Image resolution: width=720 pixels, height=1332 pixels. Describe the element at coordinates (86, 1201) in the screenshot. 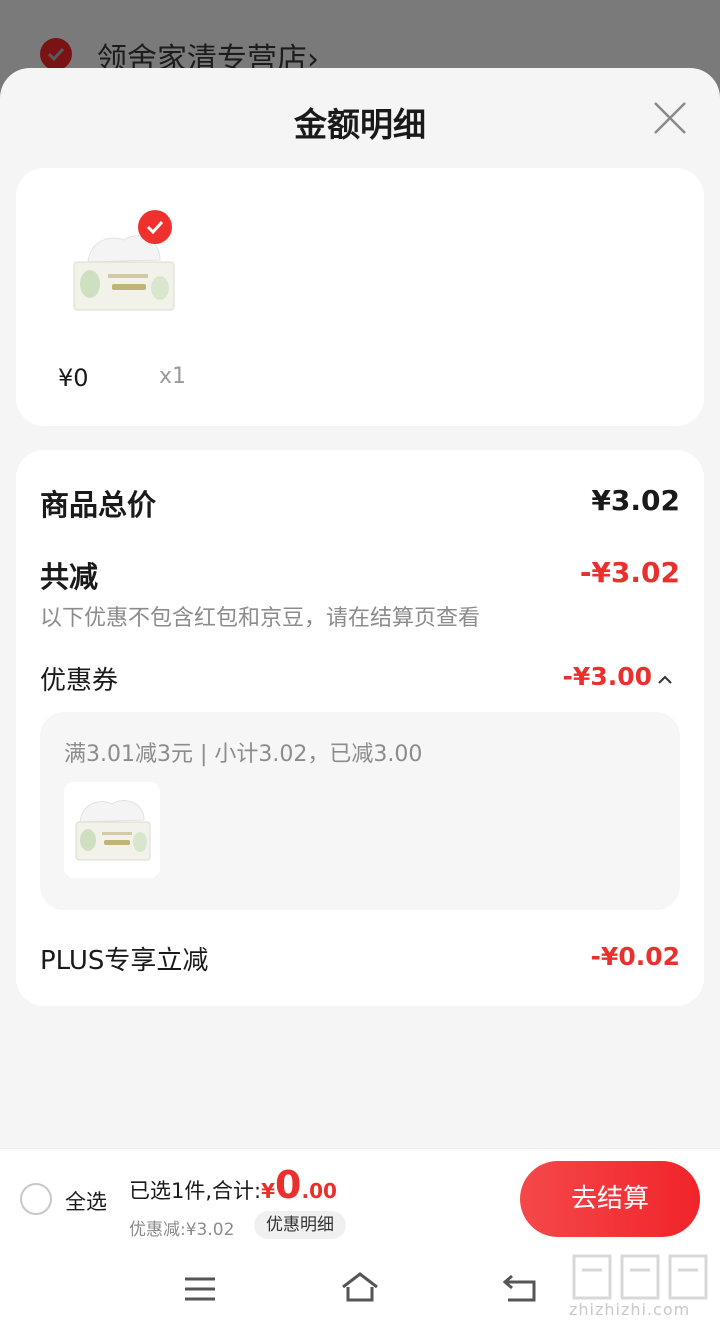

I see `select-all-label: 全选` at that location.